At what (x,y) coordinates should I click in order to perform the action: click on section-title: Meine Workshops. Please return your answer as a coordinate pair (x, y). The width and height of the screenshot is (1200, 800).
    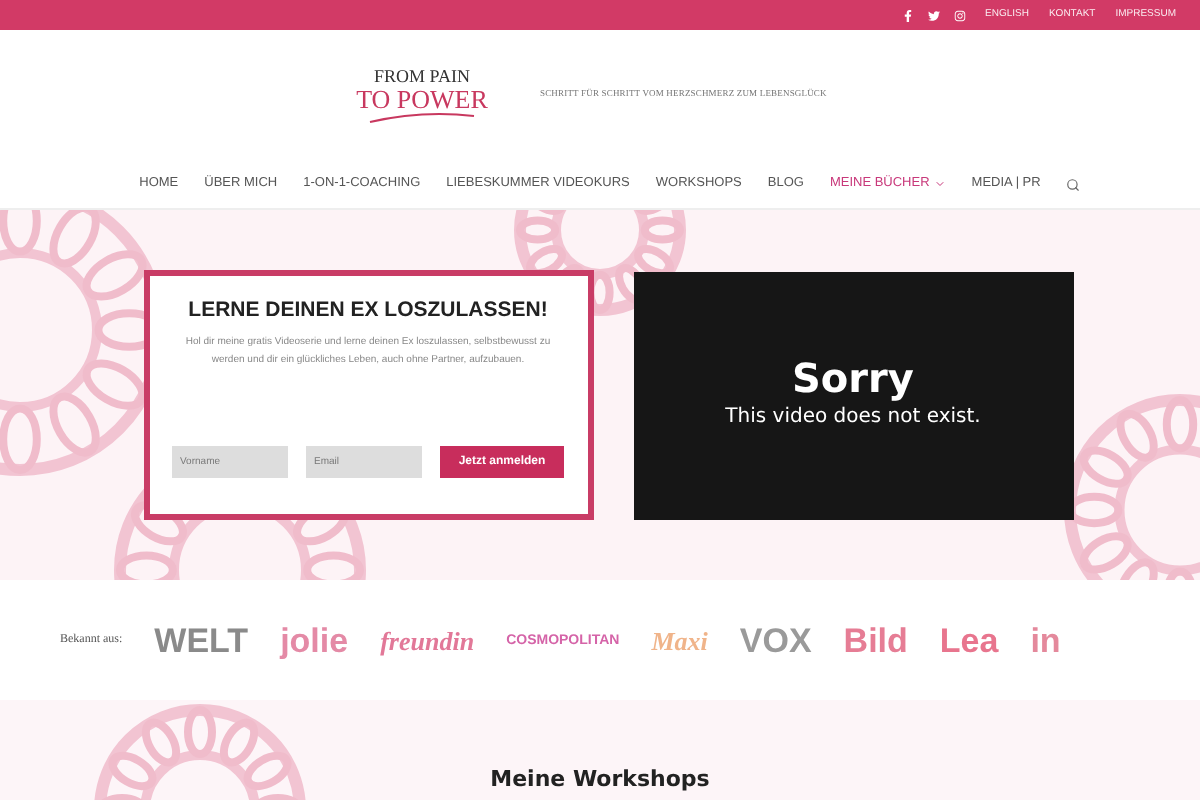
    Looking at the image, I should click on (600, 779).